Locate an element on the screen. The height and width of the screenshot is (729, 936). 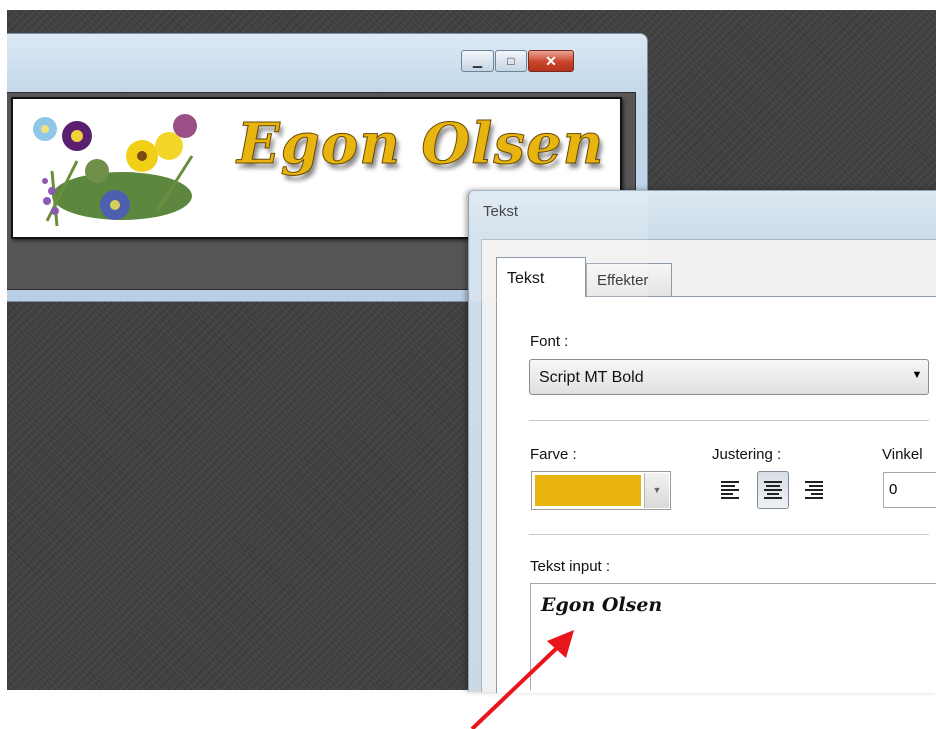
tab-tekst: Tekst is located at coordinates (541, 277).